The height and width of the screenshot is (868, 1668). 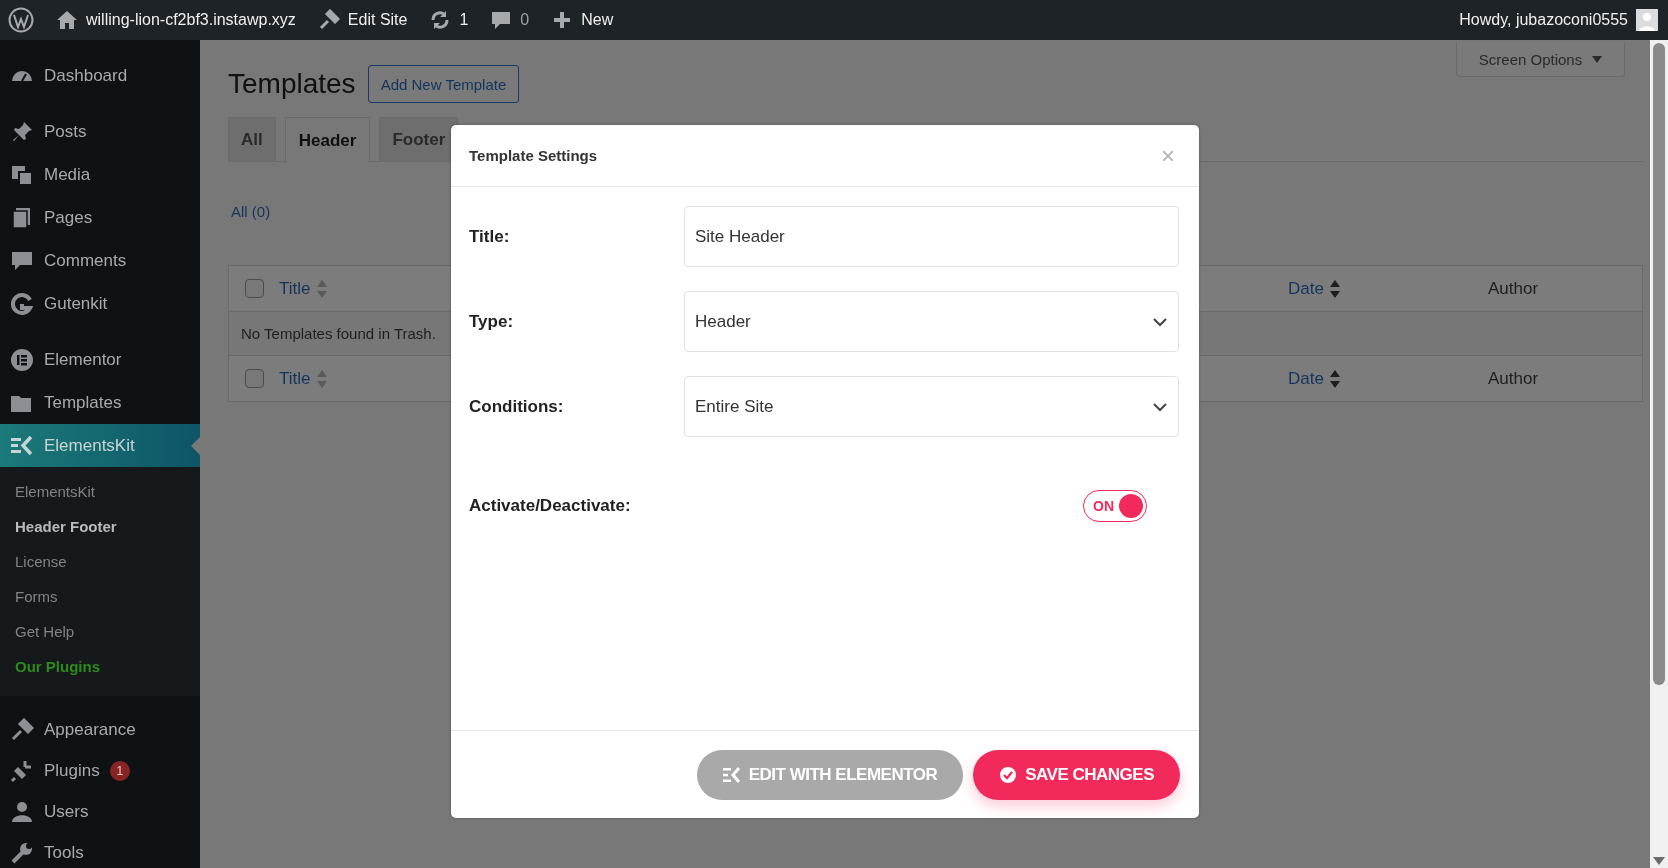 What do you see at coordinates (100, 631) in the screenshot?
I see `submenu-item: Get Help` at bounding box center [100, 631].